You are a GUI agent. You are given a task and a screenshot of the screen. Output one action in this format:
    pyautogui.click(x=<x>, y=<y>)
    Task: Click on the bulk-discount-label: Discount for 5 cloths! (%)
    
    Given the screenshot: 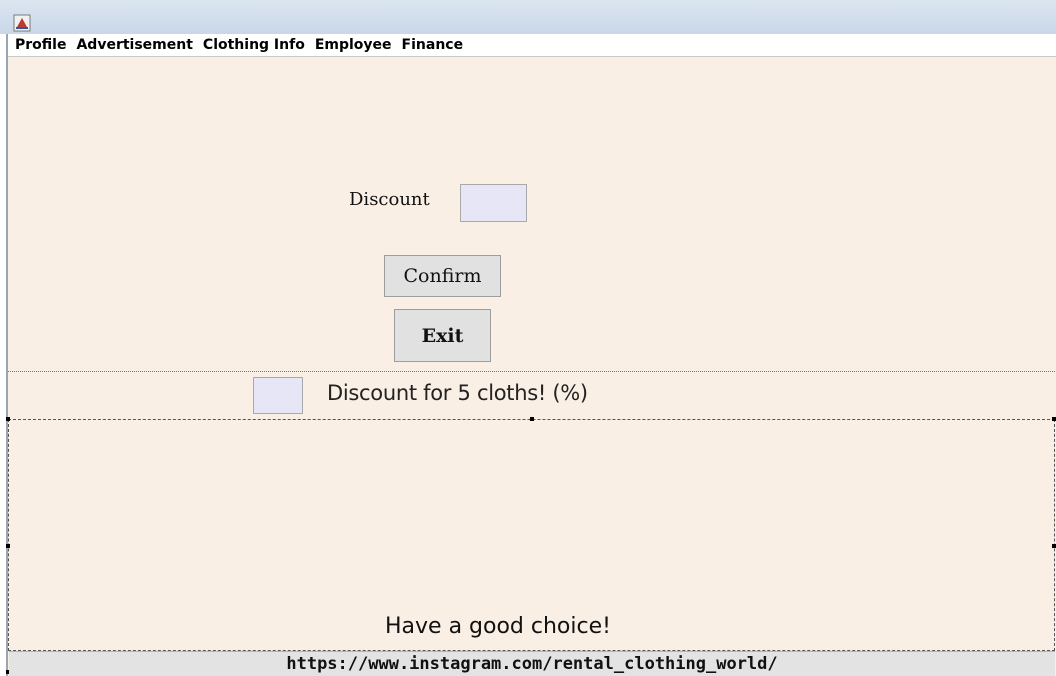 What is the action you would take?
    pyautogui.click(x=457, y=393)
    